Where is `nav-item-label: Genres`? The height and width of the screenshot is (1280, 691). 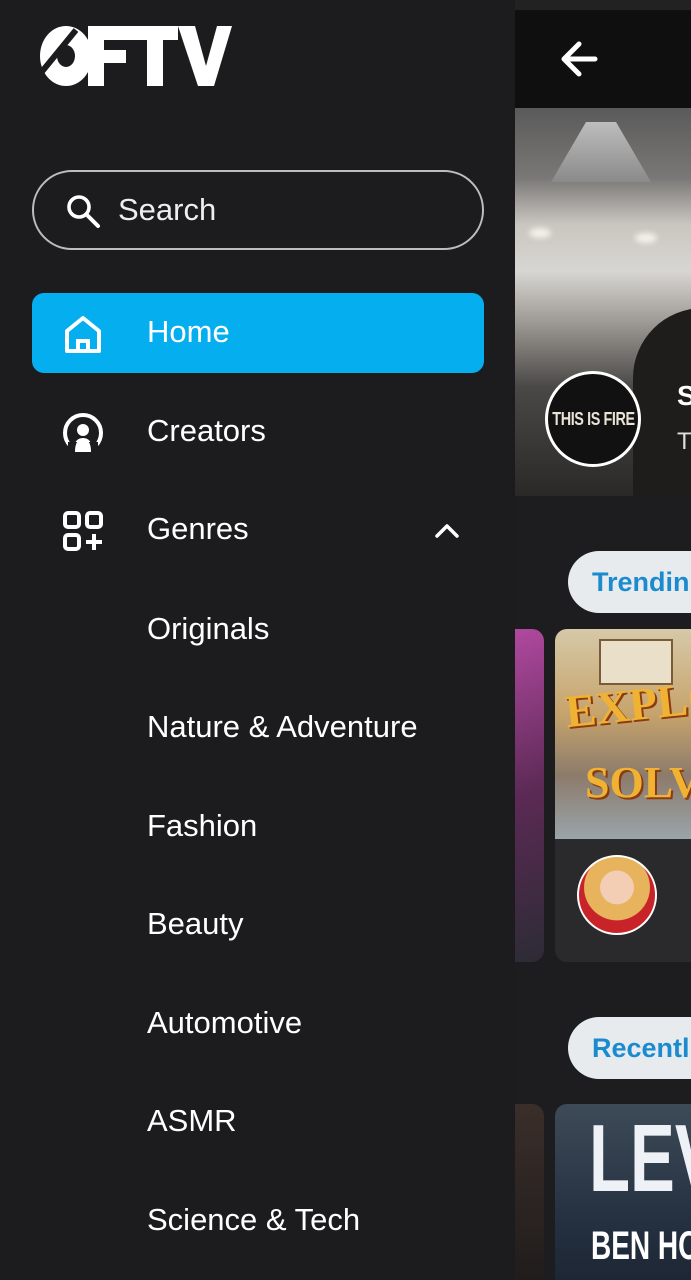
nav-item-label: Genres is located at coordinates (198, 528).